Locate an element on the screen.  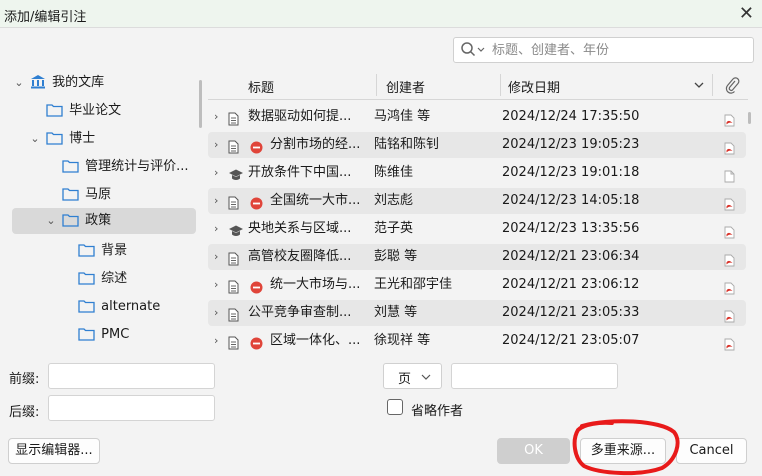
tree-item-background: 背景 is located at coordinates (129, 251).